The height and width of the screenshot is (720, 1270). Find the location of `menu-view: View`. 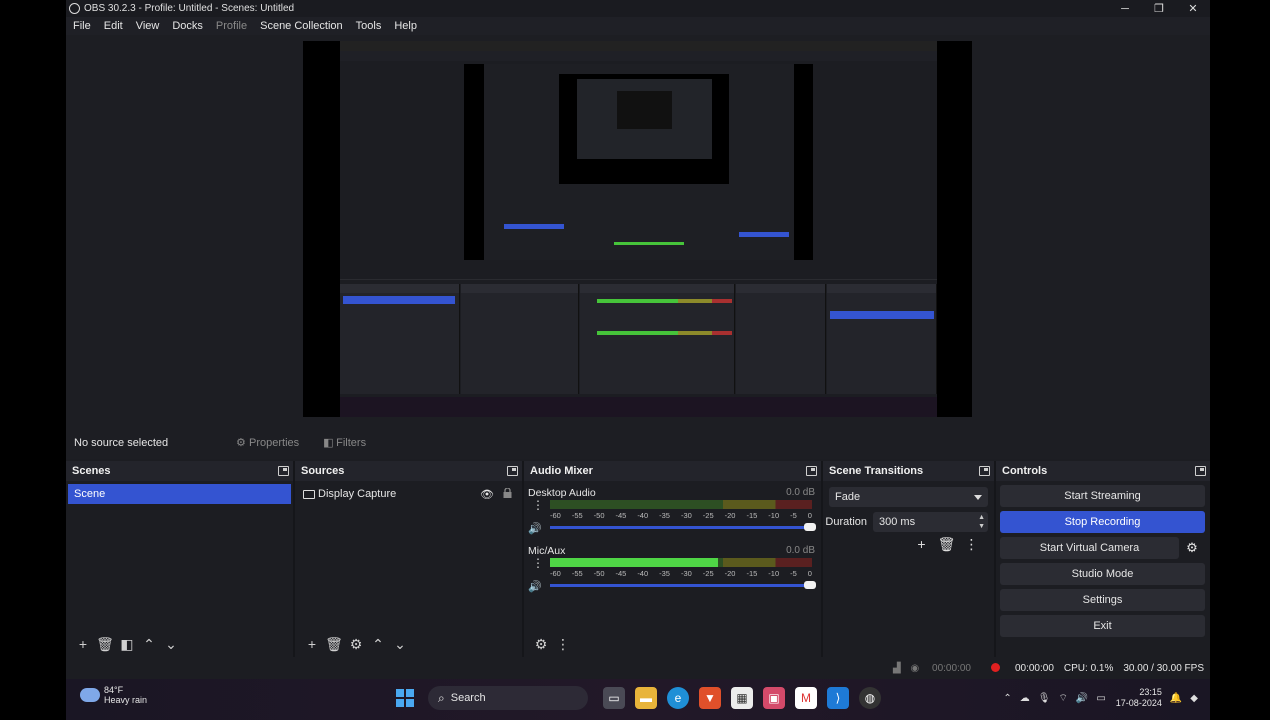

menu-view: View is located at coordinates (148, 26).